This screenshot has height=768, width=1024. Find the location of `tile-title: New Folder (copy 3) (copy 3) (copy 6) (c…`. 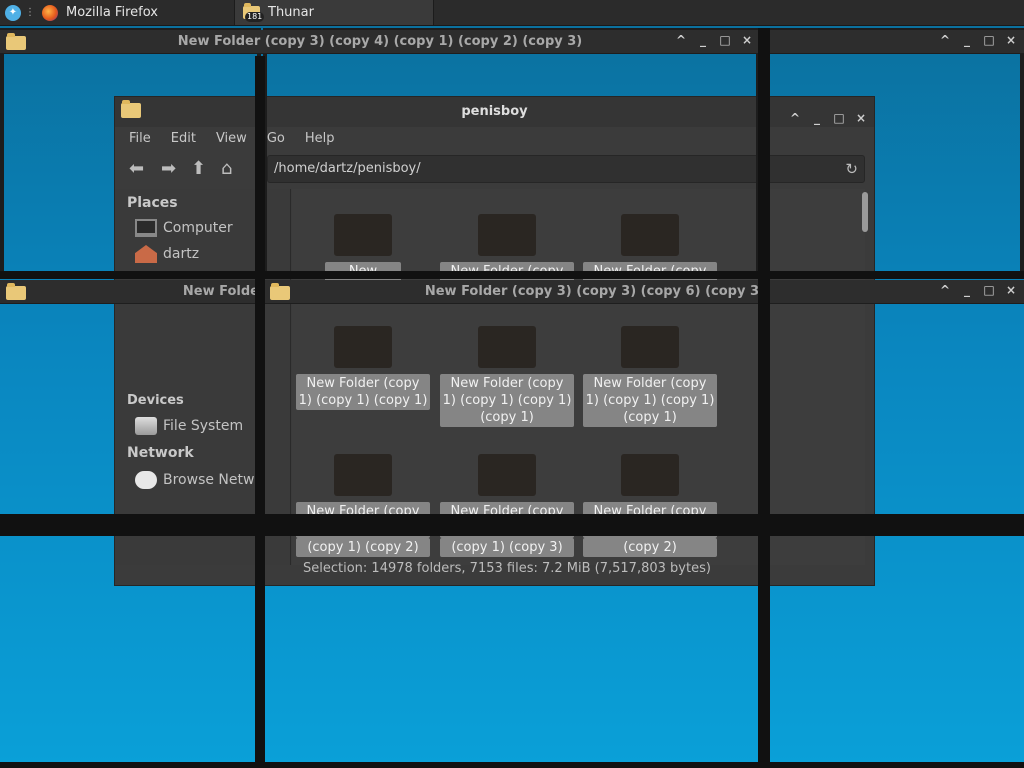

tile-title: New Folder (copy 3) (copy 3) (copy 6) (c… is located at coordinates (591, 291).